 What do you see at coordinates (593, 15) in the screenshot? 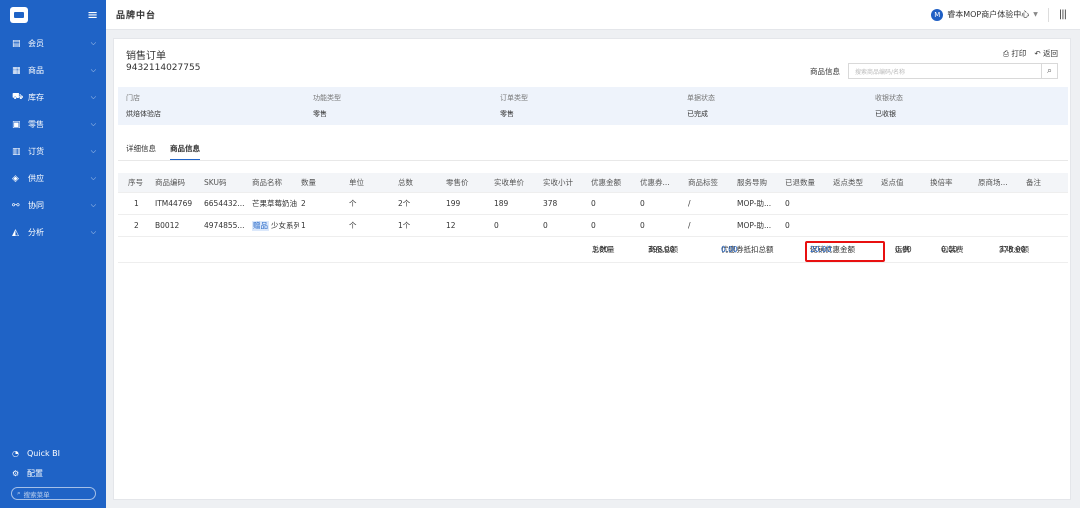
I see `top-bar: 品牌中台 M 睿本MOP商户体验中心 ▼ |||` at bounding box center [593, 15].